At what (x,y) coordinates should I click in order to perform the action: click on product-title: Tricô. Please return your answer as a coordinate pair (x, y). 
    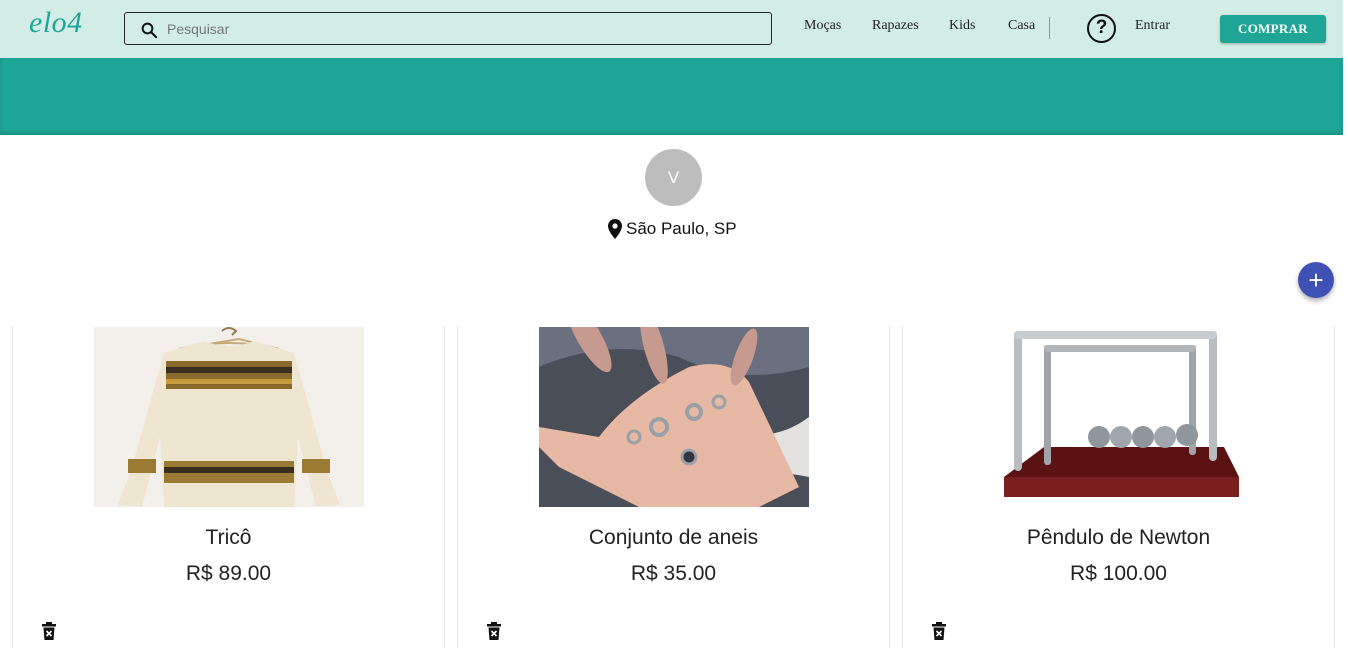
    Looking at the image, I should click on (228, 537).